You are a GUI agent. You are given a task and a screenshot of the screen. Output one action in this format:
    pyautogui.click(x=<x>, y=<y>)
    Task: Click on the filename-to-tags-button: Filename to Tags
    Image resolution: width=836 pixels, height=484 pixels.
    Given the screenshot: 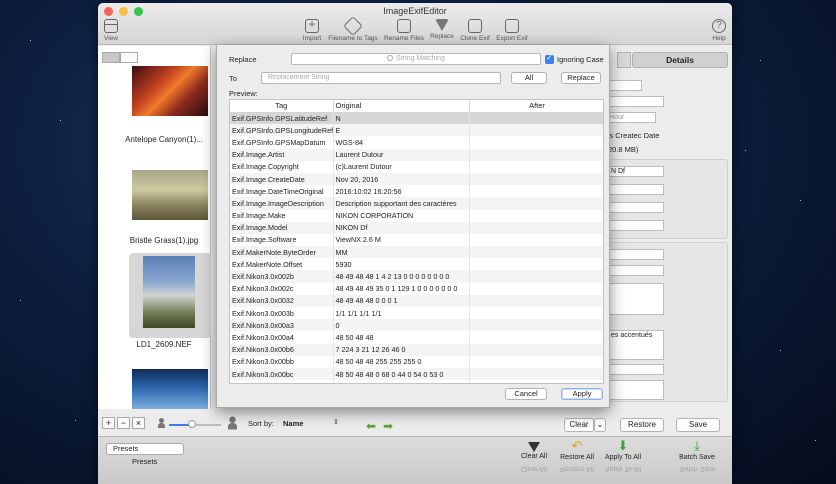 What is the action you would take?
    pyautogui.click(x=353, y=29)
    